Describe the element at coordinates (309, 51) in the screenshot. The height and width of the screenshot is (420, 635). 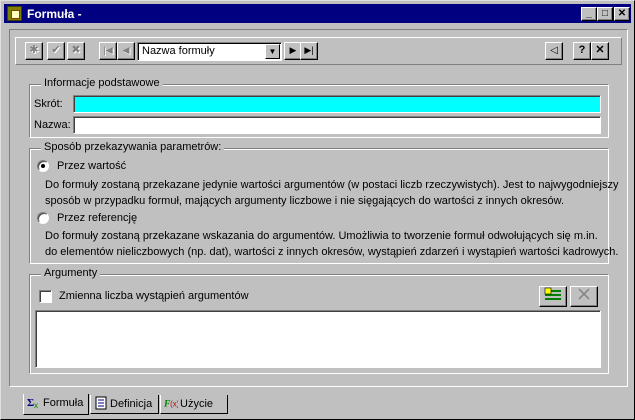
I see `last-record-button: ▶|` at that location.